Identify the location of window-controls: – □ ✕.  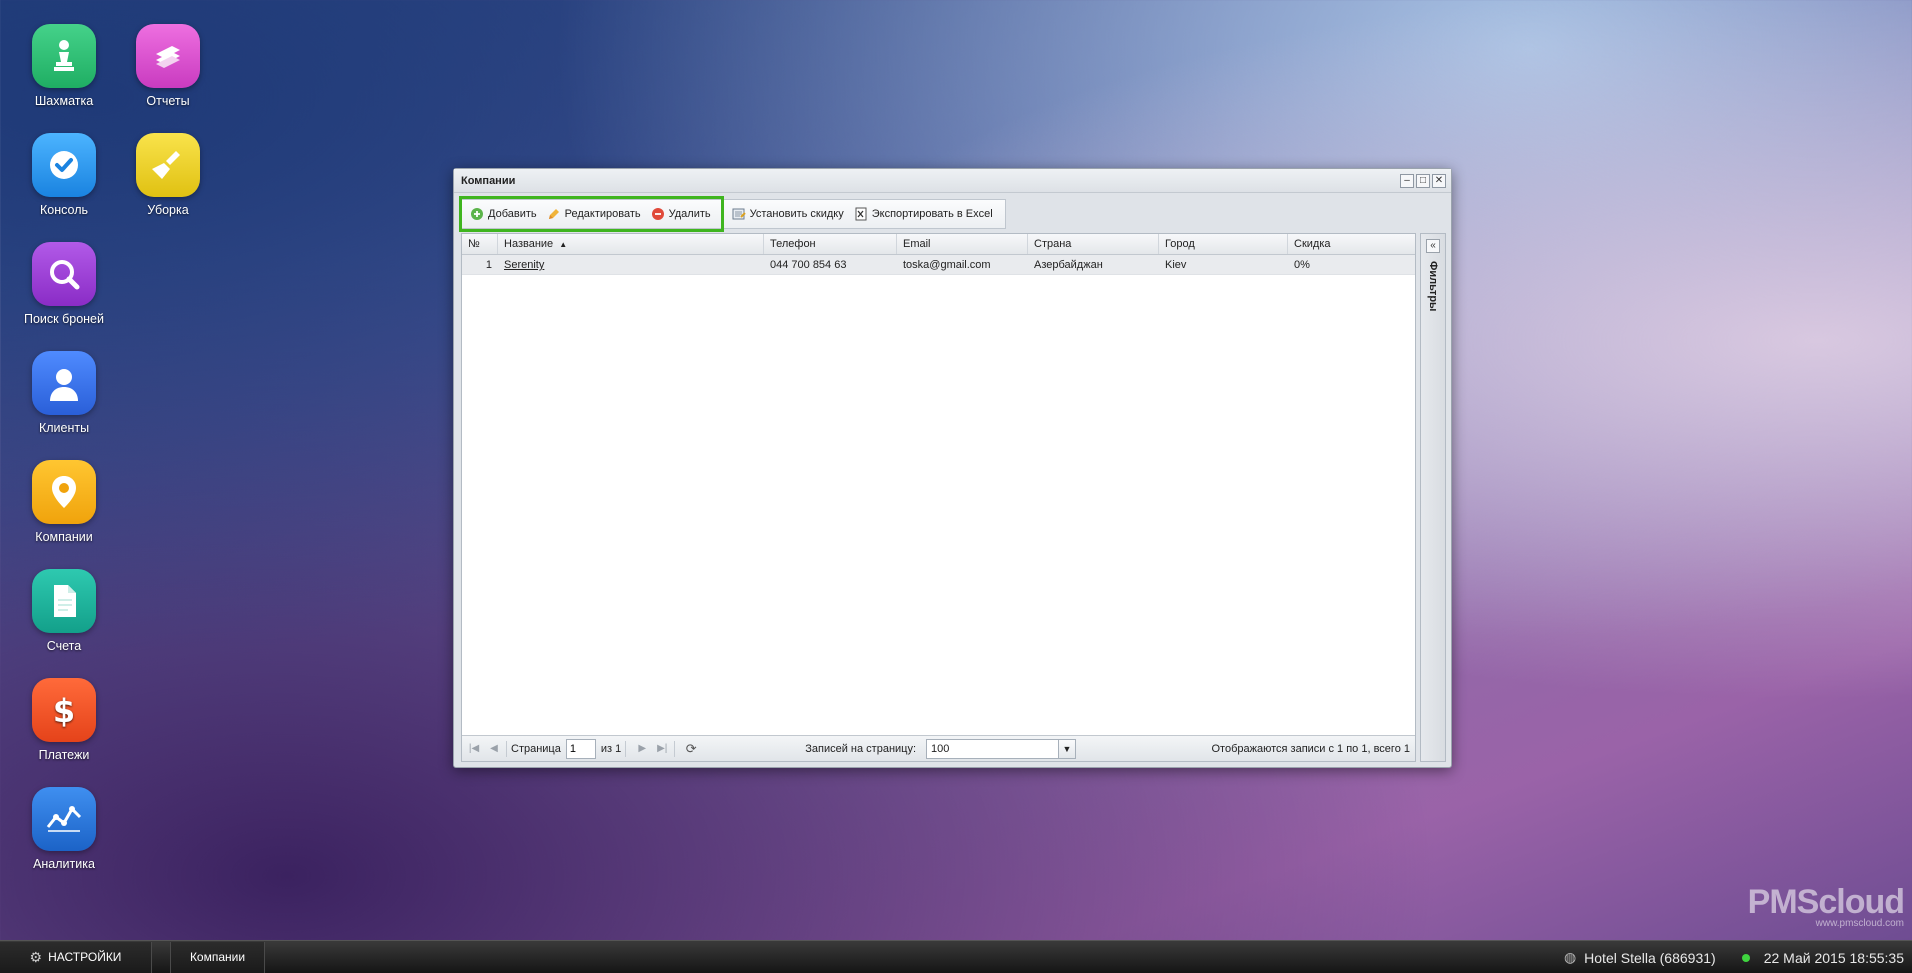
(1423, 181).